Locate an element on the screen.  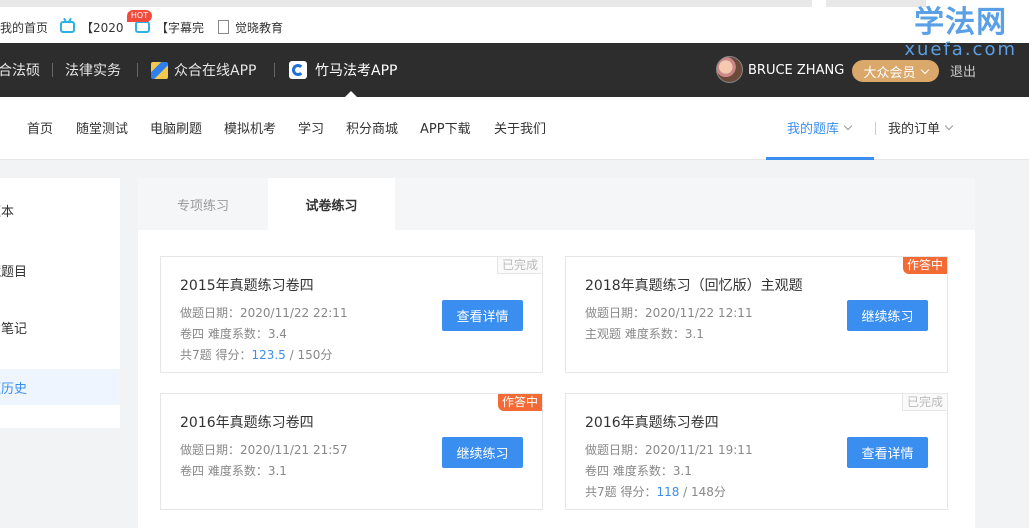
topbar-item-practice: 法律实务 is located at coordinates (93, 70).